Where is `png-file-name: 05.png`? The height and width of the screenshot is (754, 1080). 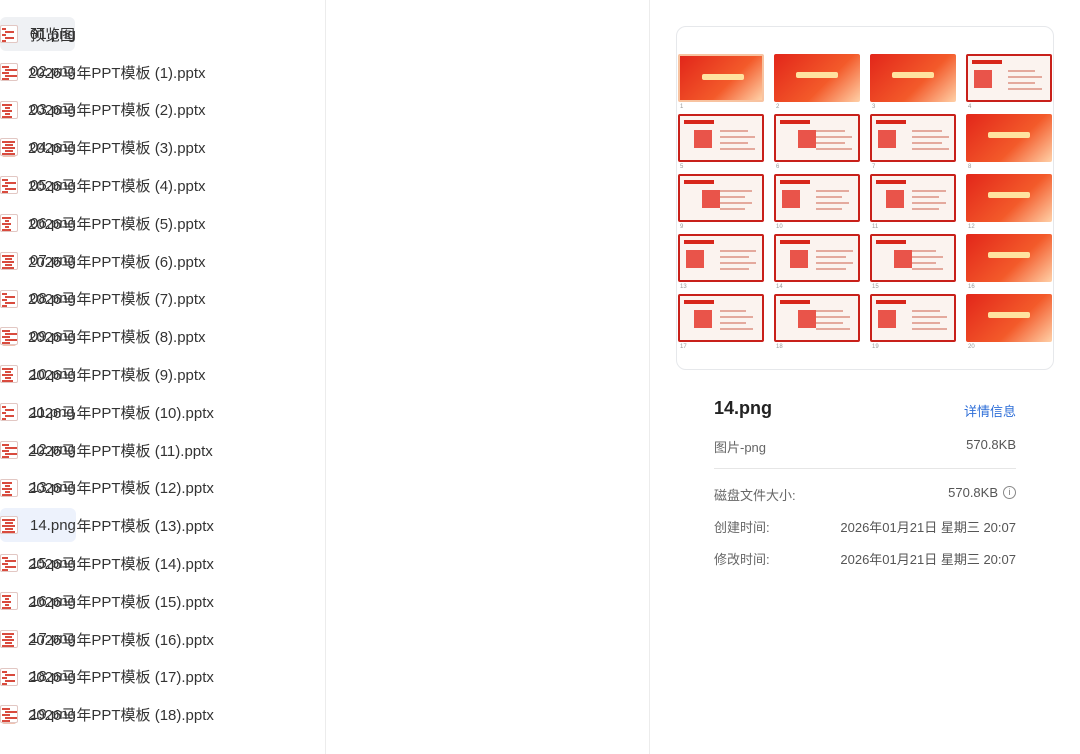 png-file-name: 05.png is located at coordinates (53, 185).